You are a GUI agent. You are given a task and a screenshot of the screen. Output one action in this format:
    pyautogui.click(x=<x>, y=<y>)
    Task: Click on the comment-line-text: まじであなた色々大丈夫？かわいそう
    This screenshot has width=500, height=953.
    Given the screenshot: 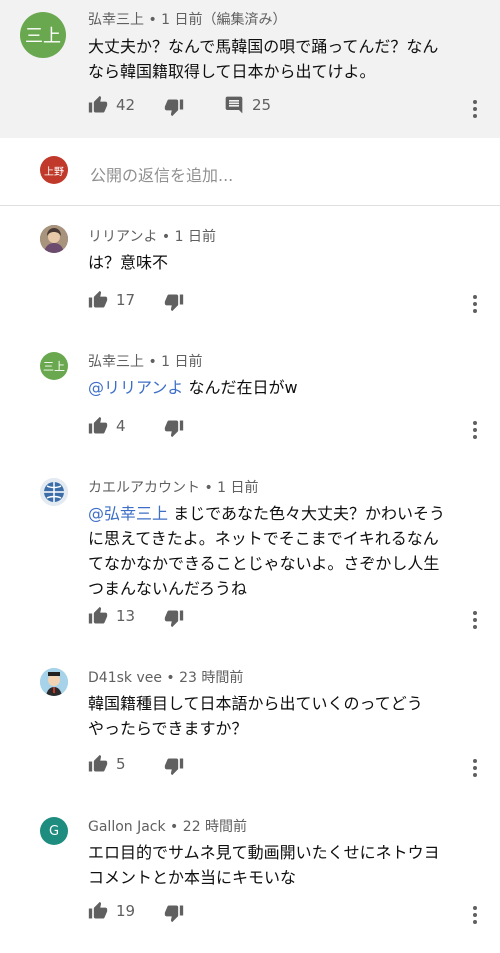 What is the action you would take?
    pyautogui.click(x=306, y=513)
    